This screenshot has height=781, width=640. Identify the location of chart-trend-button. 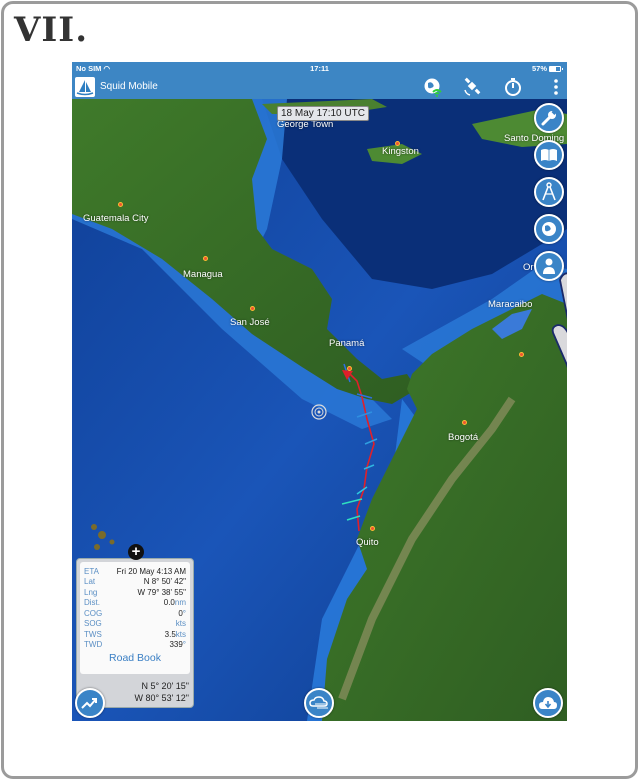
(90, 703).